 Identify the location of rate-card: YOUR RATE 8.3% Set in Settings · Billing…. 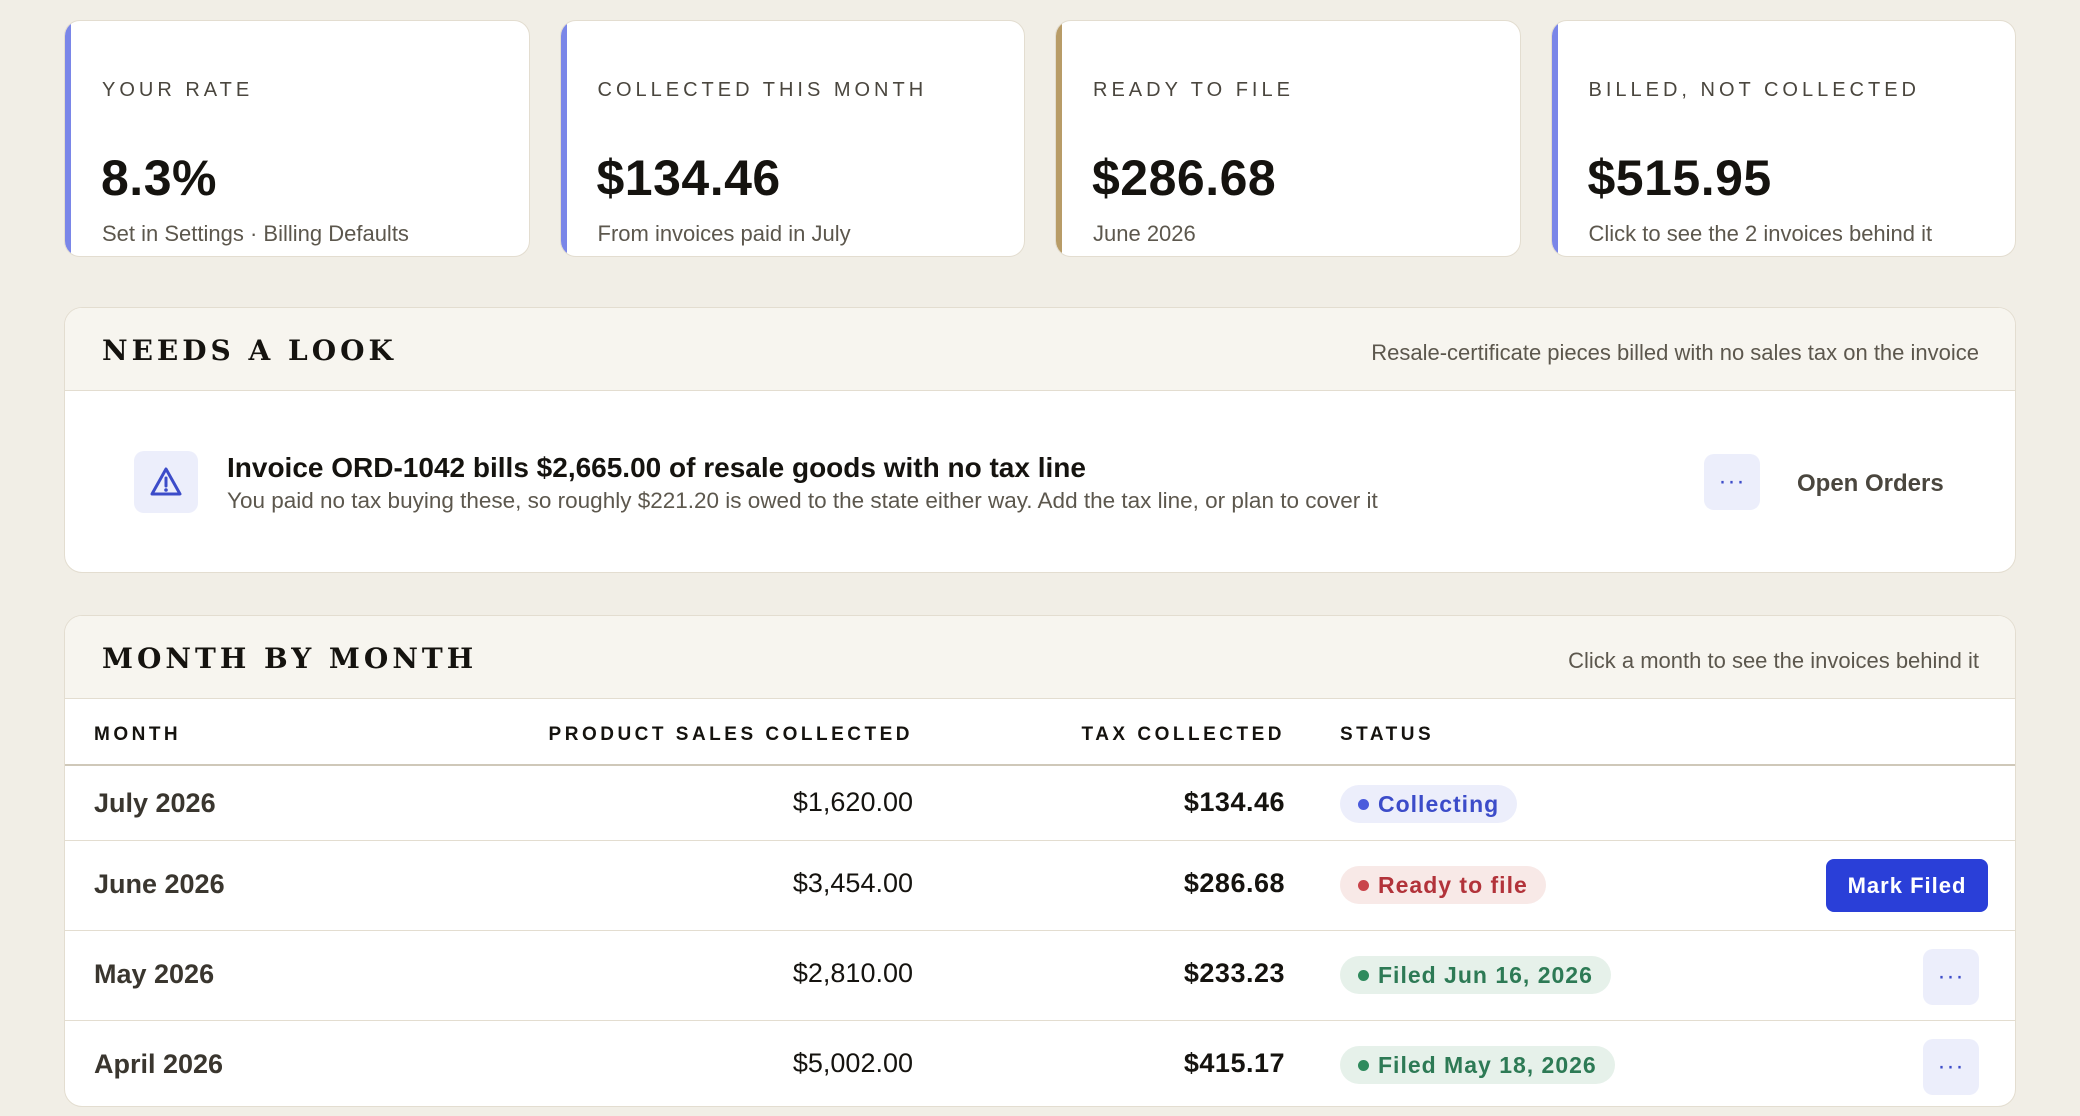
(297, 138).